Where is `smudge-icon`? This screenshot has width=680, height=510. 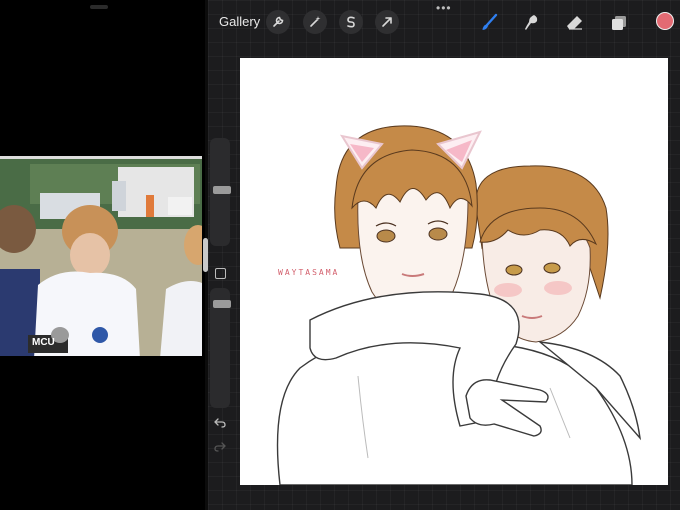
smudge-icon is located at coordinates (532, 23).